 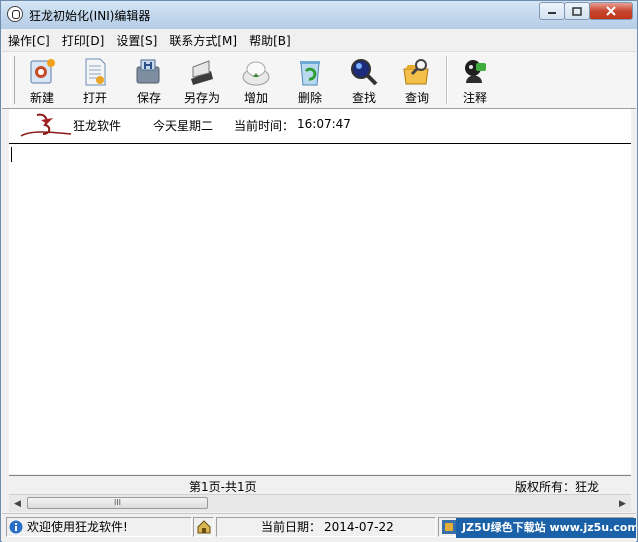 I want to click on delete-button: 删除, so click(x=310, y=80).